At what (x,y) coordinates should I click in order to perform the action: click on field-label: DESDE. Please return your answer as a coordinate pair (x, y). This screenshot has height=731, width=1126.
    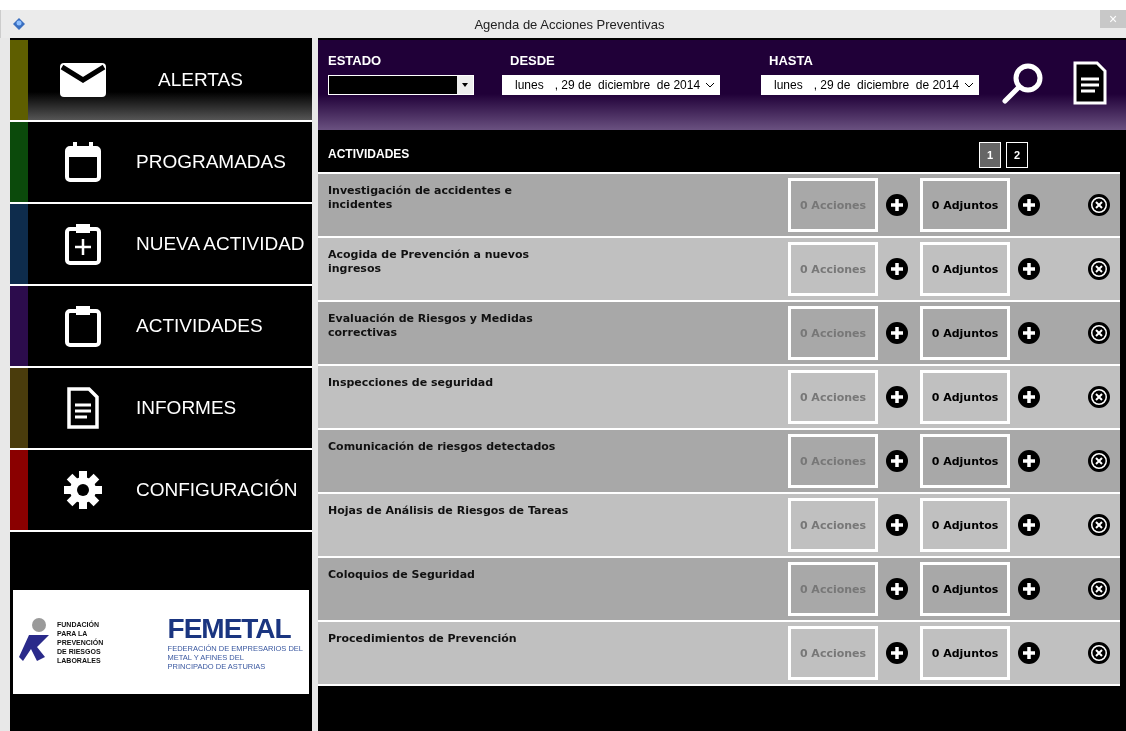
    Looking at the image, I should click on (533, 60).